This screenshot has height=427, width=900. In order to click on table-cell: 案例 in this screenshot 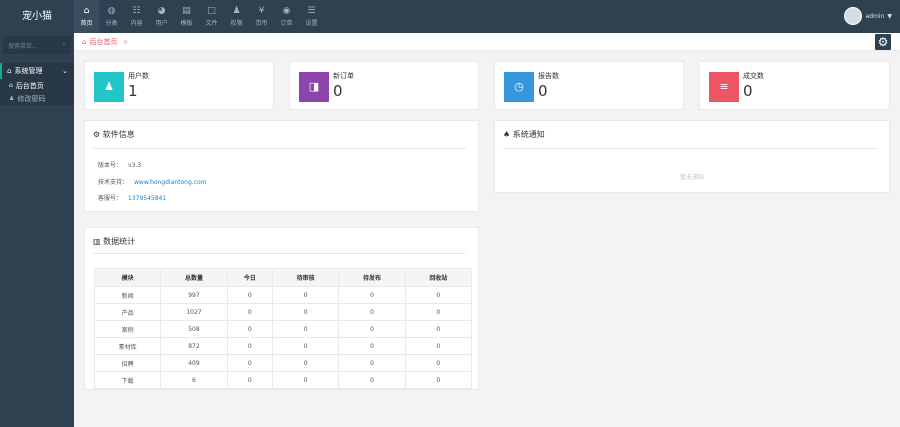, I will do `click(127, 329)`.